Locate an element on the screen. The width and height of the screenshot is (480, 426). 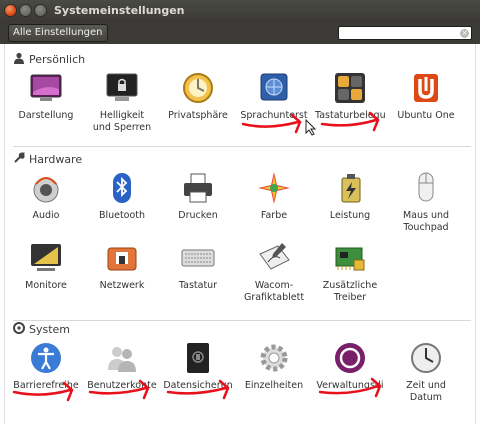
mouse-cursor-icon is located at coordinates (311, 127).